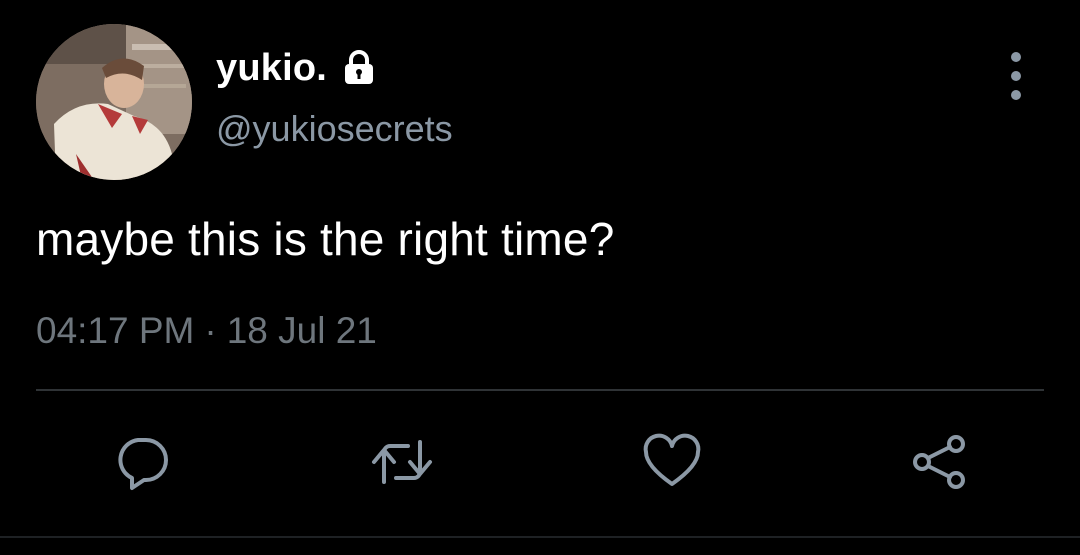 This screenshot has height=555, width=1080. What do you see at coordinates (325, 239) in the screenshot?
I see `tweet-text: maybe this is the right time?` at bounding box center [325, 239].